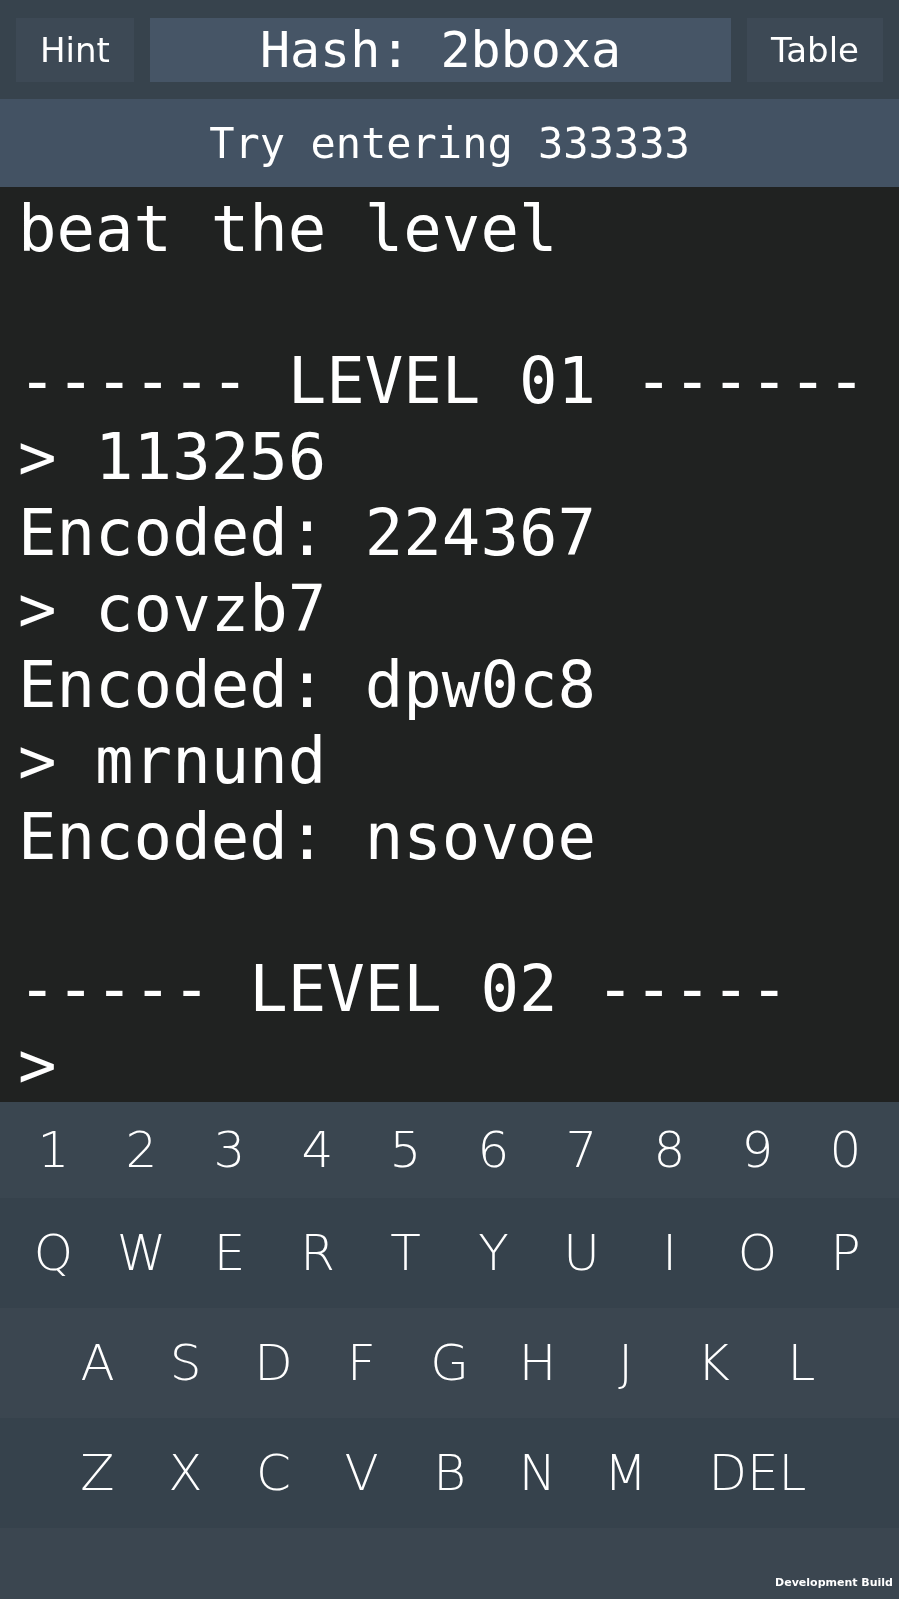 The width and height of the screenshot is (899, 1599). Describe the element at coordinates (229, 1150) in the screenshot. I see `keyboard-key: 3` at that location.